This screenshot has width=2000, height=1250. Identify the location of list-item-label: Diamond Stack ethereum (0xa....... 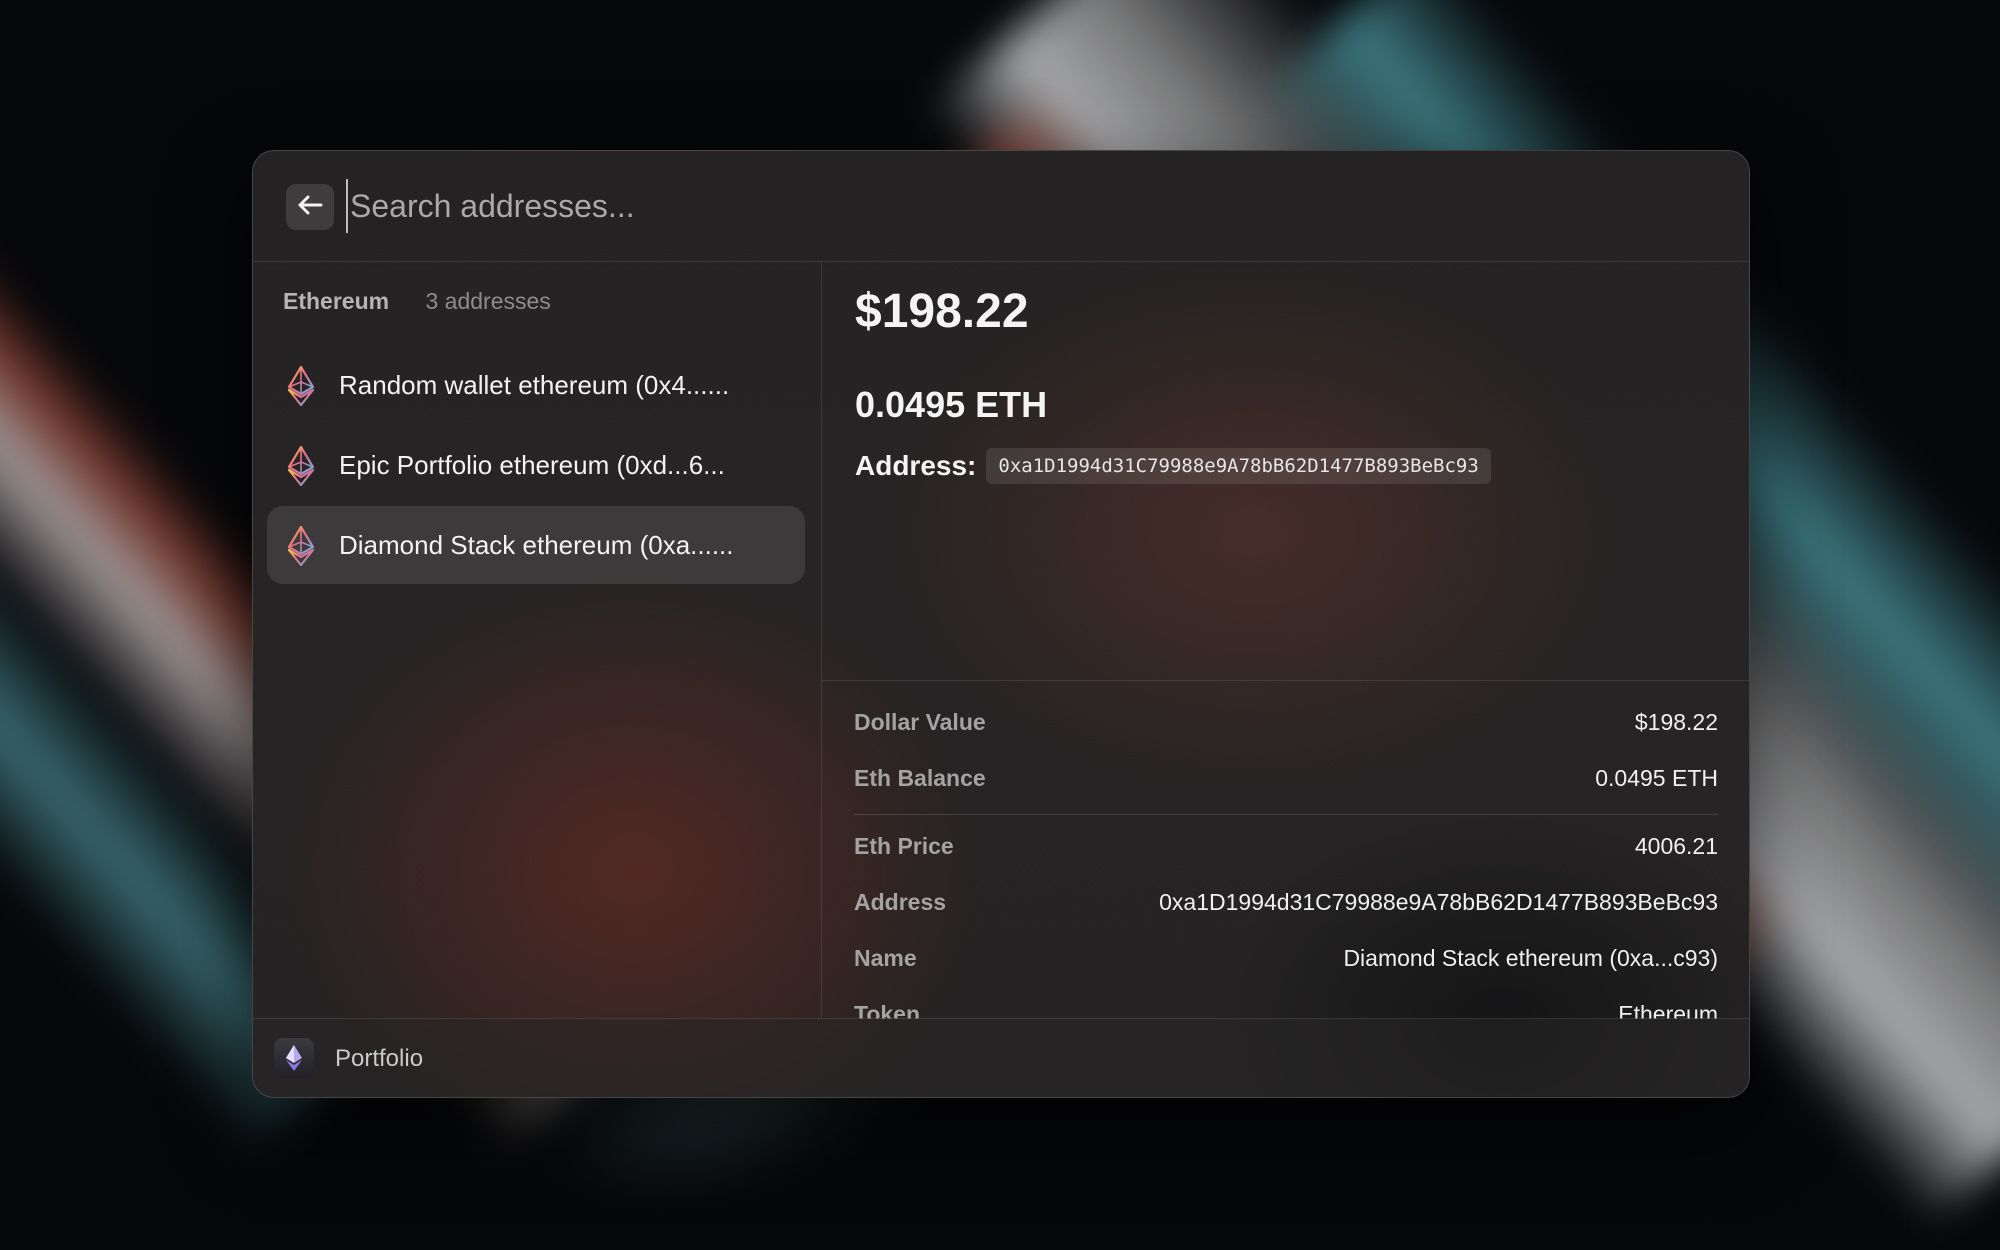
(536, 545).